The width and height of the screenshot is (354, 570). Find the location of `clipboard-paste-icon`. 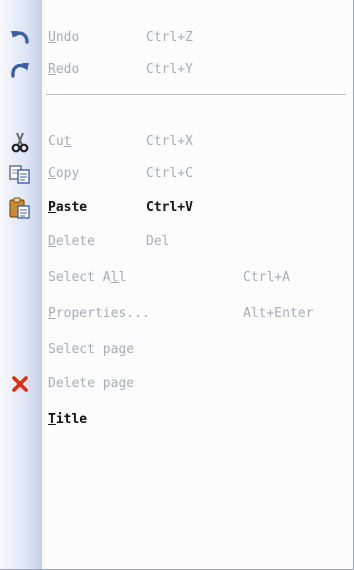

clipboard-paste-icon is located at coordinates (20, 208).